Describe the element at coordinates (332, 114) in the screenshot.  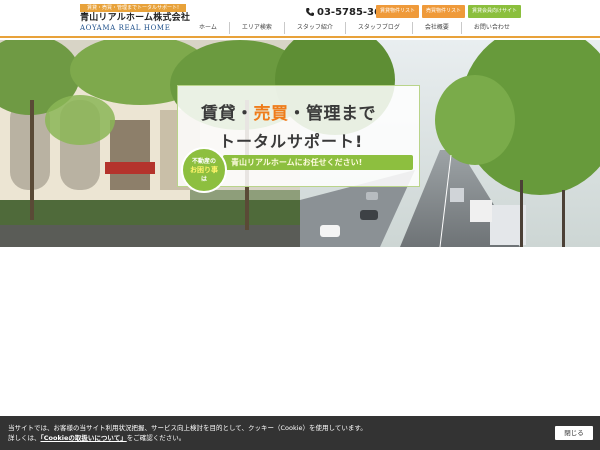
I see `copy-part2: ・管理まで` at that location.